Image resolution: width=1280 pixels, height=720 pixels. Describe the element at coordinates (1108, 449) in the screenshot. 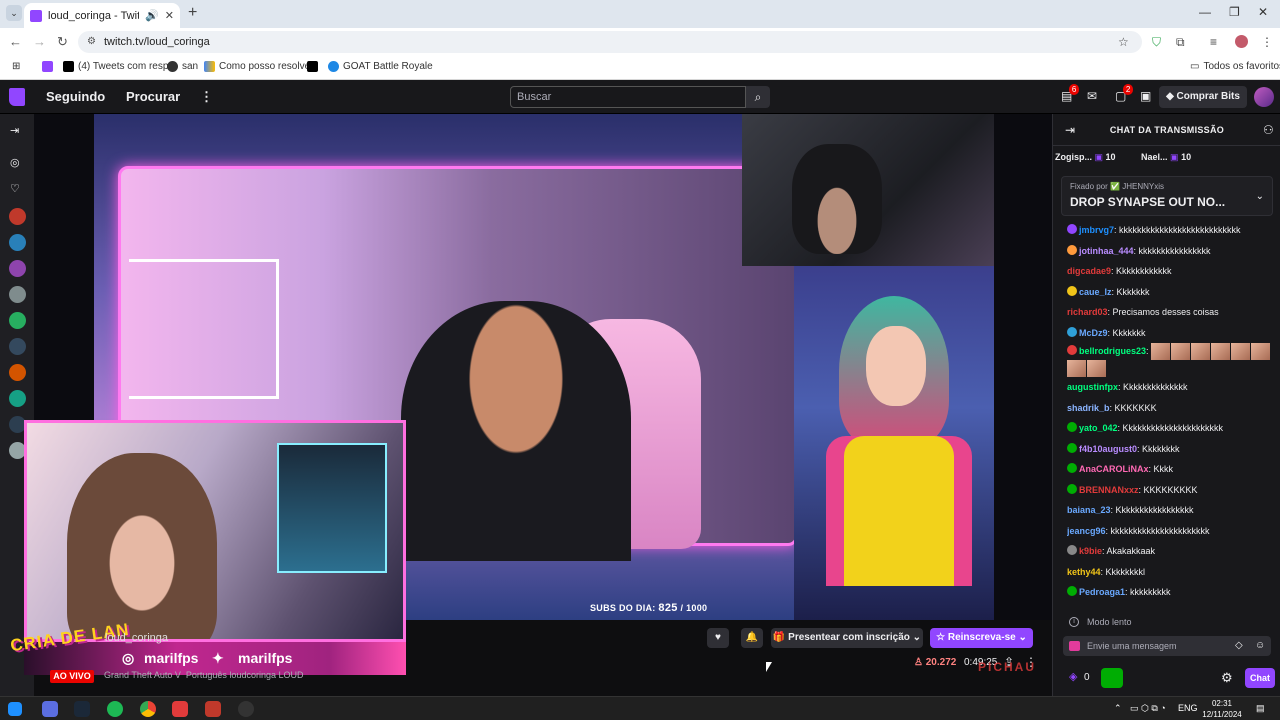

I see `chat-username: f4b10august0` at that location.